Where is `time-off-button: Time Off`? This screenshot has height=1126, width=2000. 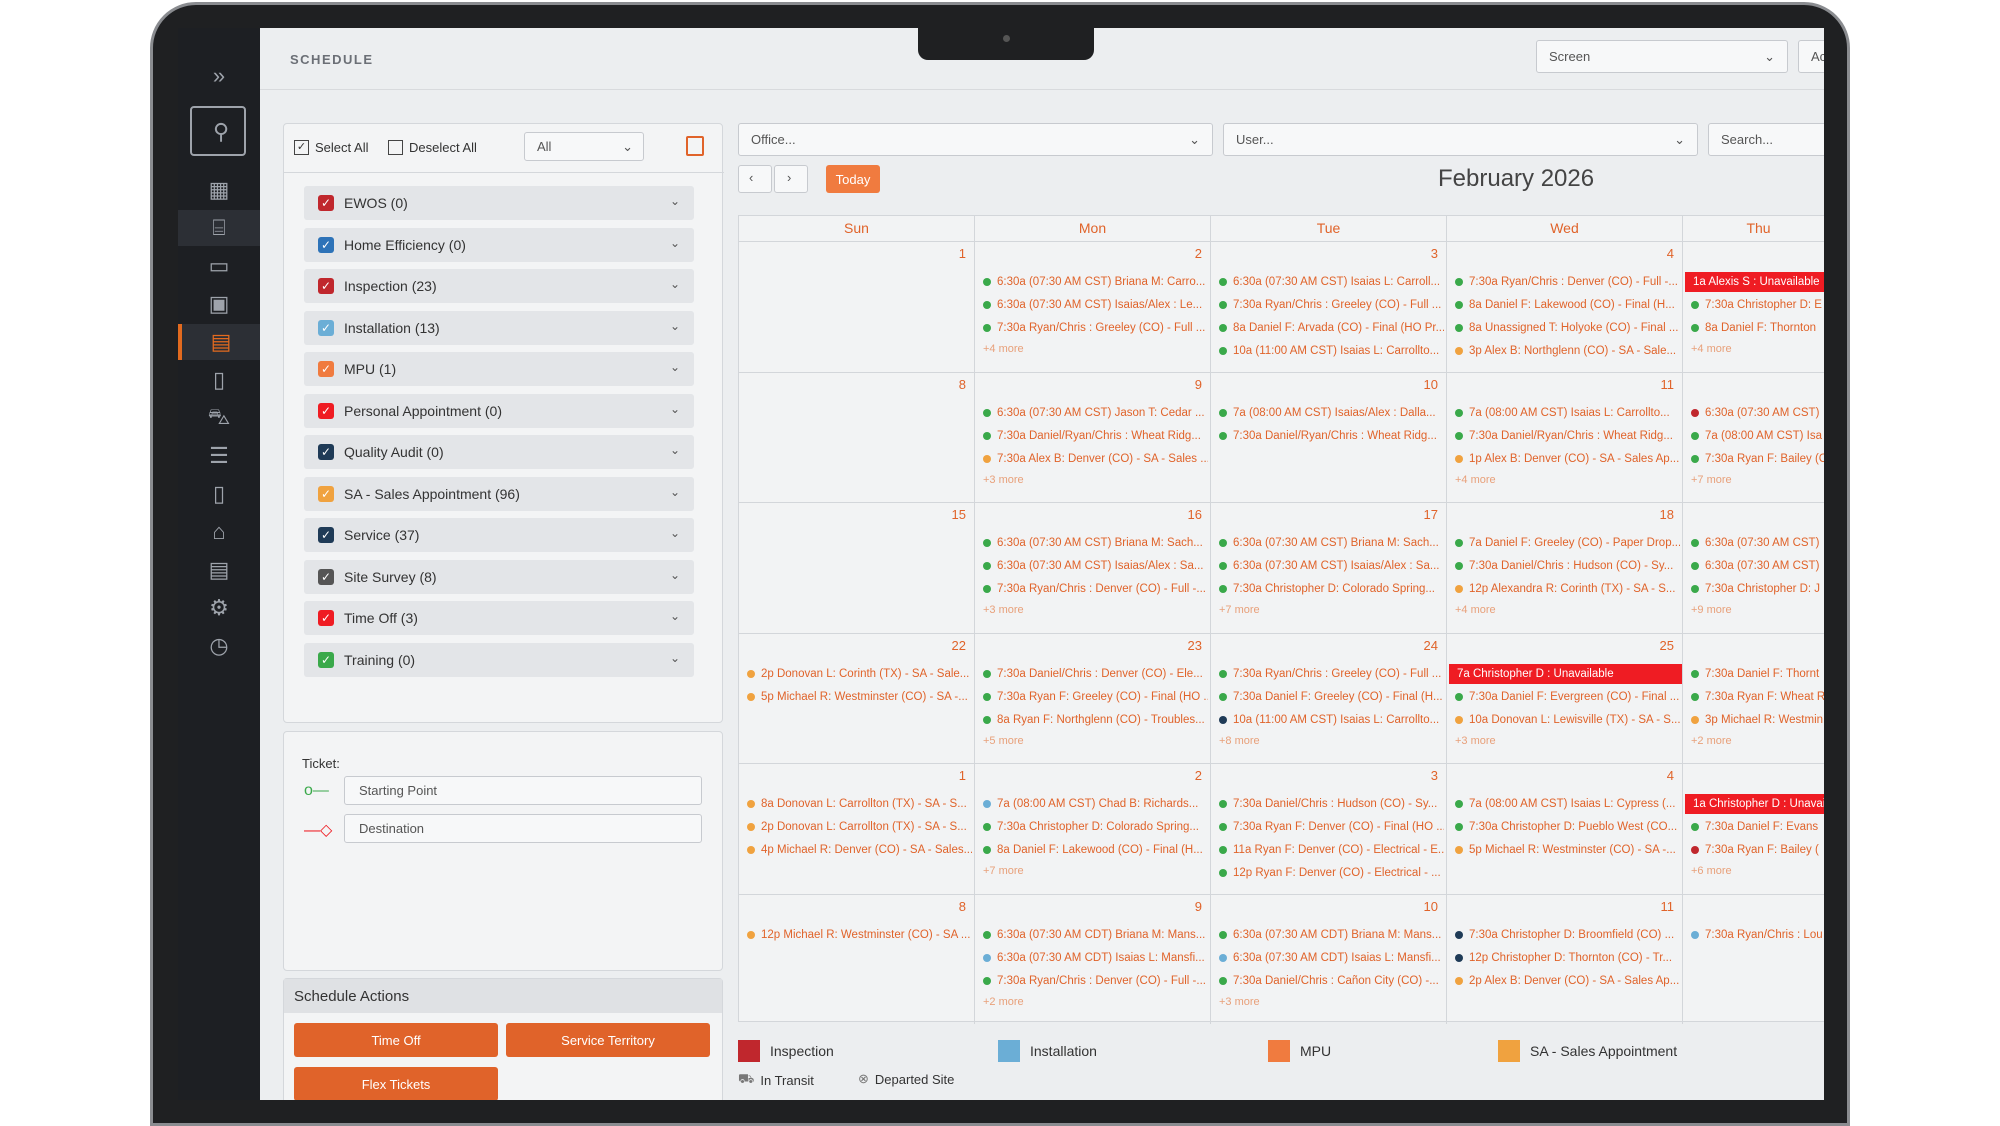 time-off-button: Time Off is located at coordinates (396, 1040).